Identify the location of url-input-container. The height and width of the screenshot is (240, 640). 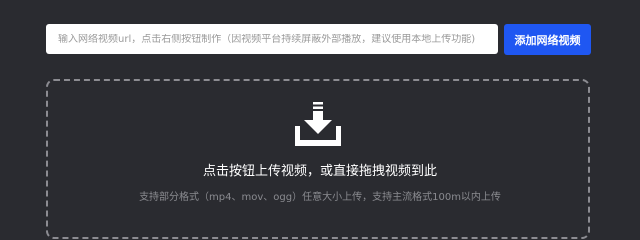
(272, 39).